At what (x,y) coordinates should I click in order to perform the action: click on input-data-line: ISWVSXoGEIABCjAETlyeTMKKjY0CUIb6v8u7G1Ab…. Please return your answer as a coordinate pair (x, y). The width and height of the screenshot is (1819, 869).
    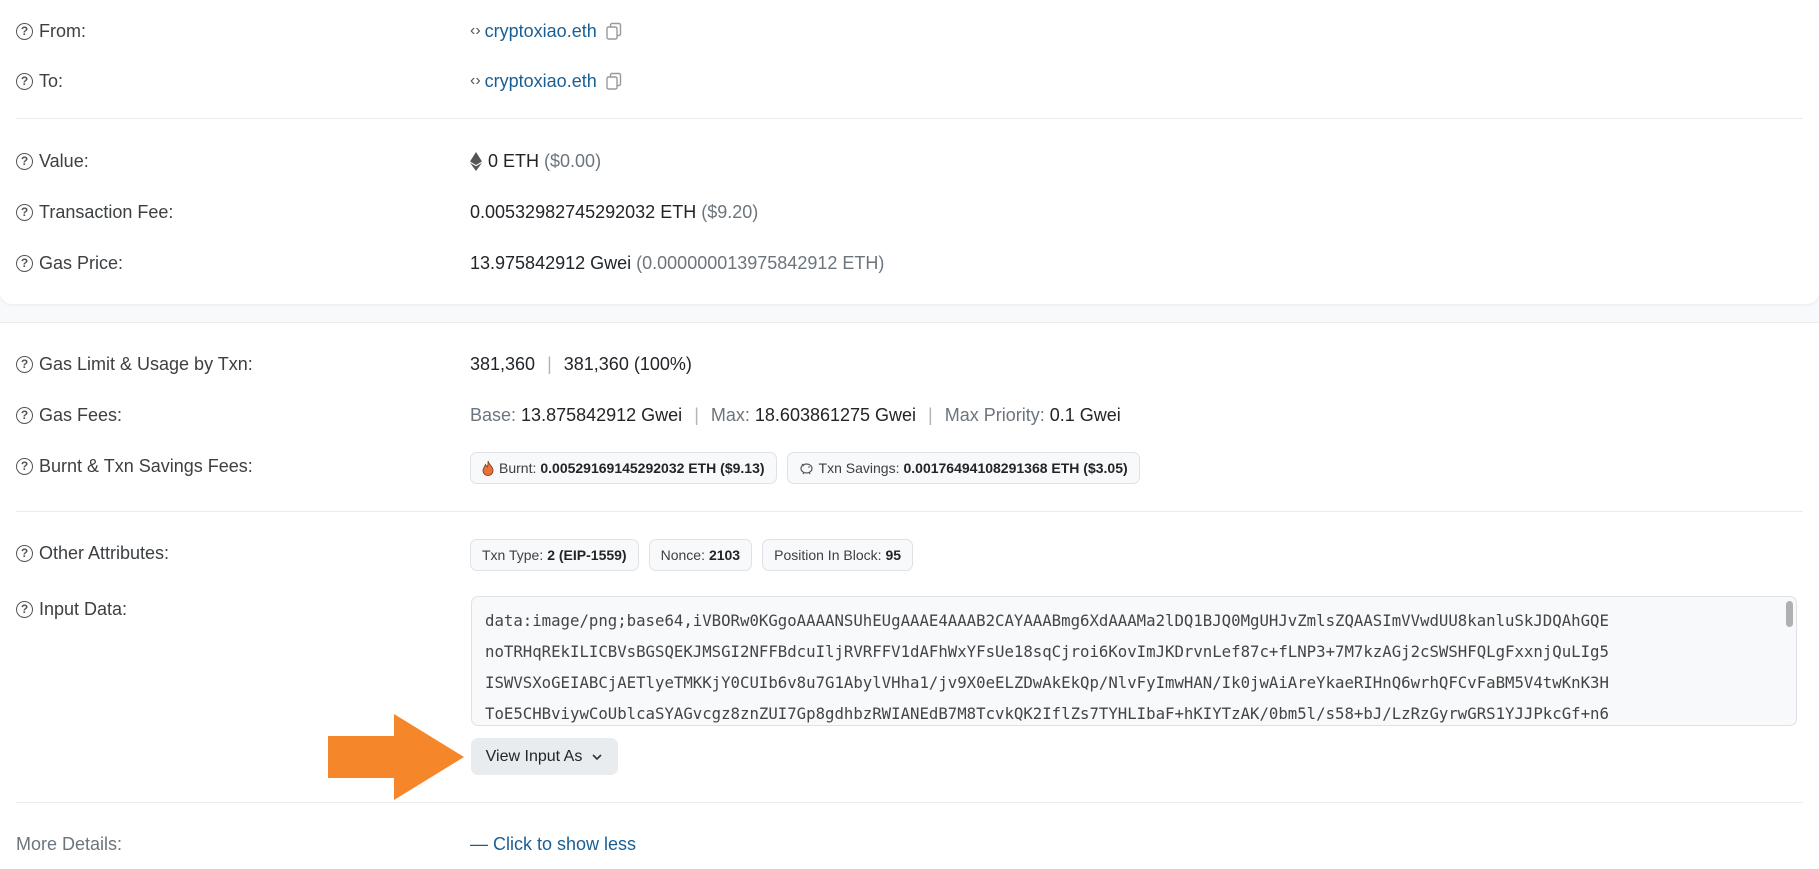
    Looking at the image, I should click on (1047, 682).